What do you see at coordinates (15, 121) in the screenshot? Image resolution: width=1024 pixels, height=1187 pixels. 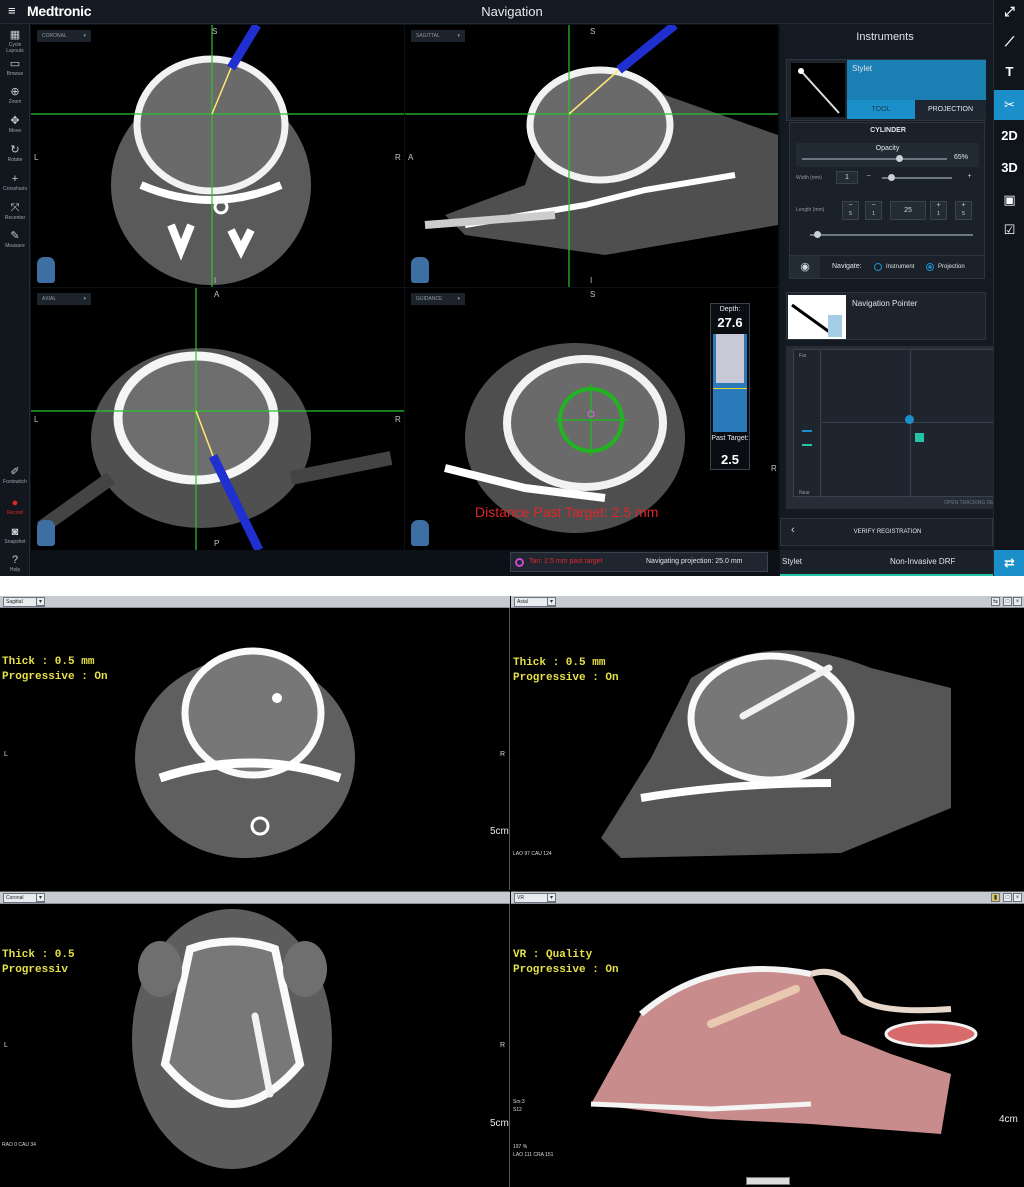 I see `move-icon: ✥` at bounding box center [15, 121].